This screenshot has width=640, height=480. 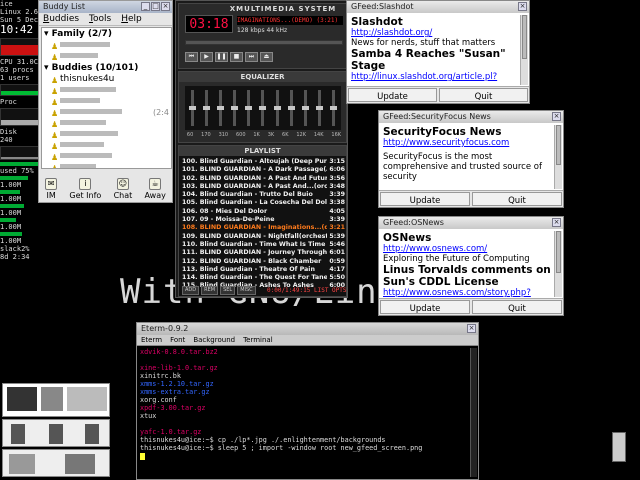 I want to click on gfeed-titlebar: GFeed:SecurityFocus News ×, so click(x=471, y=117).